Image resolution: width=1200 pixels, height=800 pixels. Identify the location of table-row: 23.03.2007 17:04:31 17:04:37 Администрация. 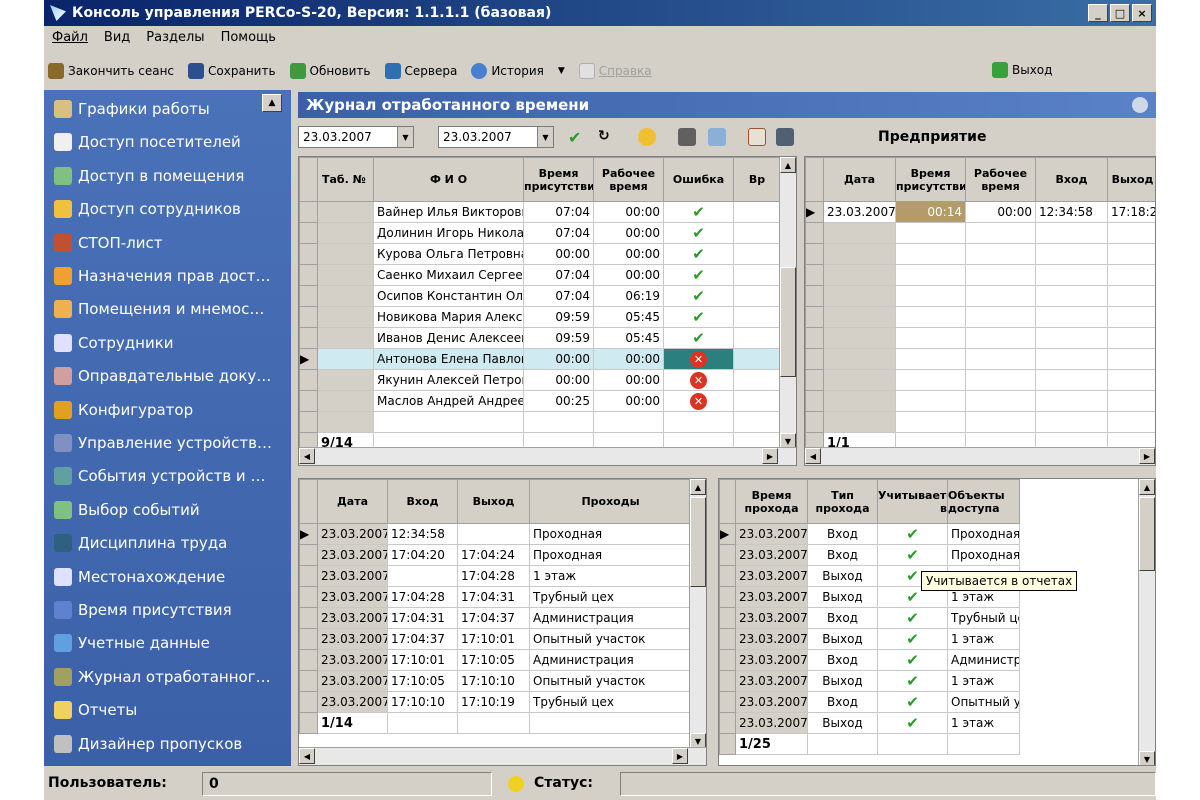
(495, 618).